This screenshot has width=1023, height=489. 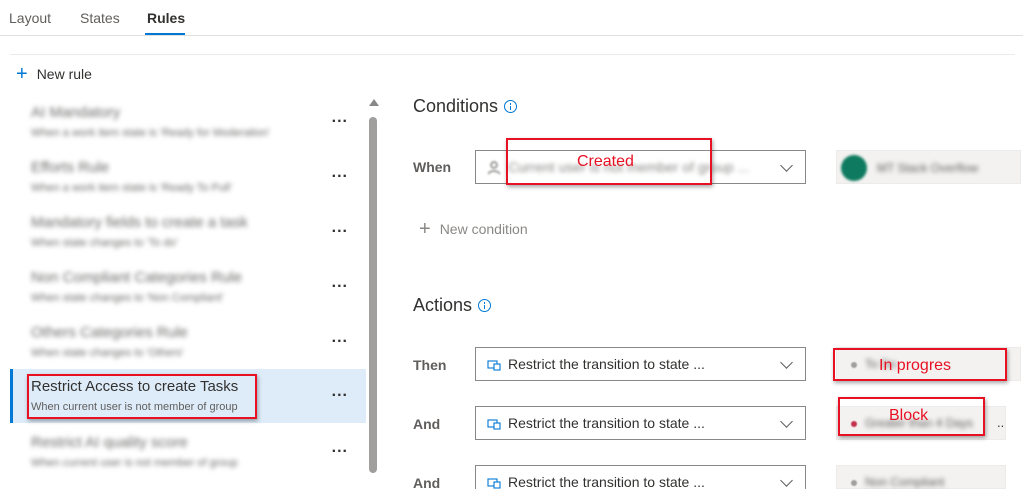 What do you see at coordinates (139, 222) in the screenshot?
I see `rule-title: Mandatory fields to create a task` at bounding box center [139, 222].